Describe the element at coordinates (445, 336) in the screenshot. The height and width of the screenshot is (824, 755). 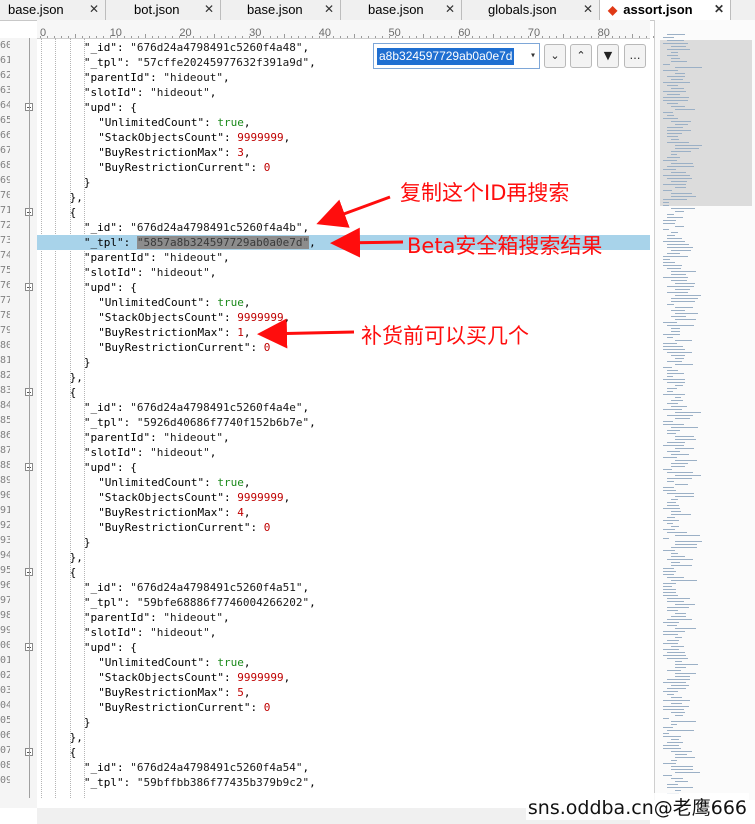
I see `annotation-restock: 补货前可以买几个` at that location.